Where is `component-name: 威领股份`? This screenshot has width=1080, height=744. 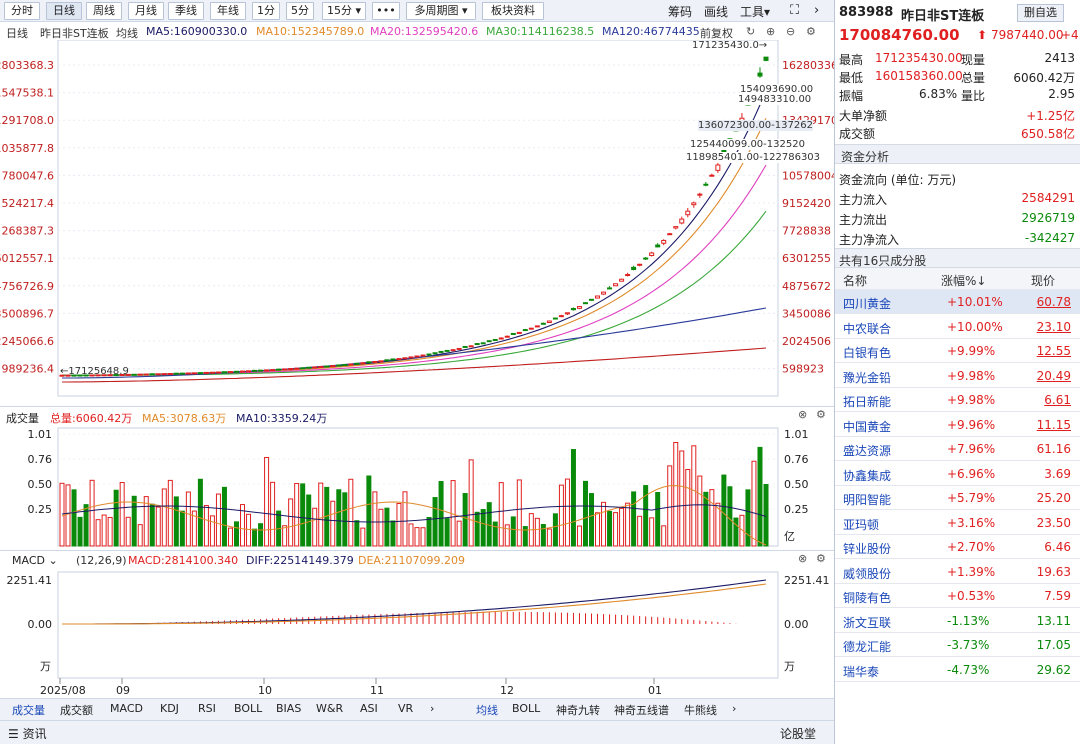
component-name: 威领股份 is located at coordinates (867, 573).